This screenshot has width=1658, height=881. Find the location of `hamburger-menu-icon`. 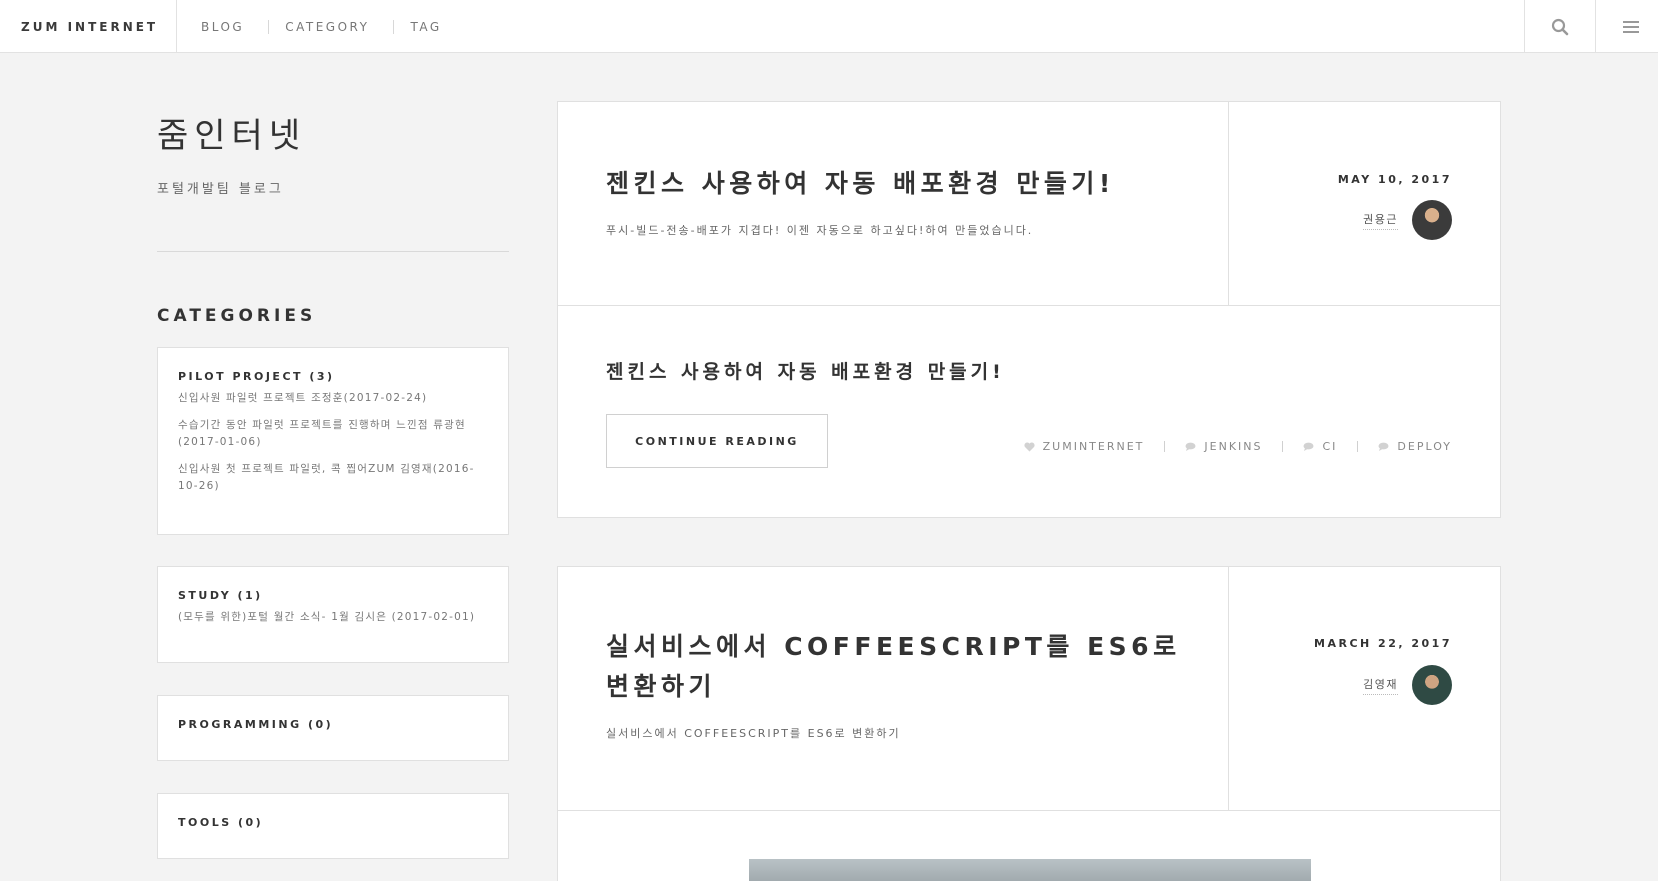

hamburger-menu-icon is located at coordinates (1631, 26).